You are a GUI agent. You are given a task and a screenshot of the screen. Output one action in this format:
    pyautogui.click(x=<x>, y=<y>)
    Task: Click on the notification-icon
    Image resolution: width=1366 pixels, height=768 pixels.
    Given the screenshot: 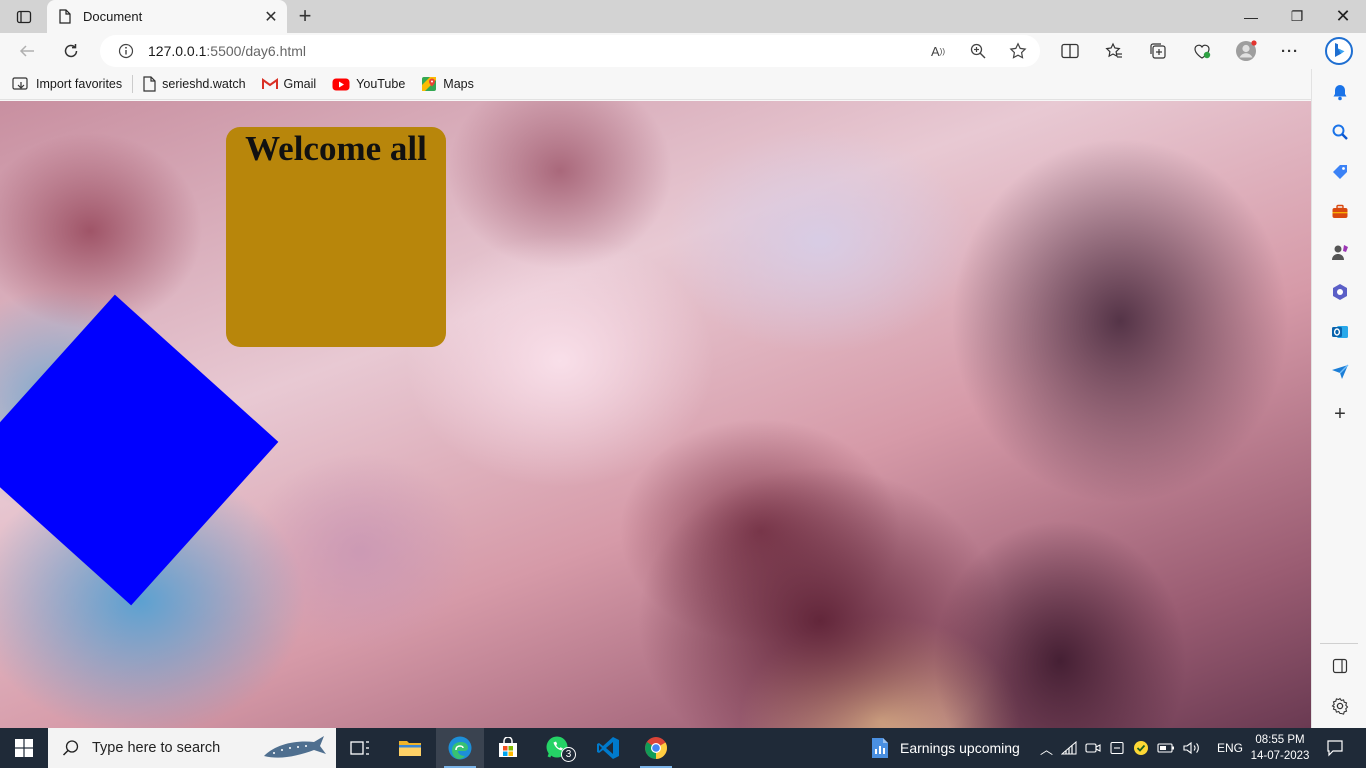 What is the action you would take?
    pyautogui.click(x=1335, y=748)
    